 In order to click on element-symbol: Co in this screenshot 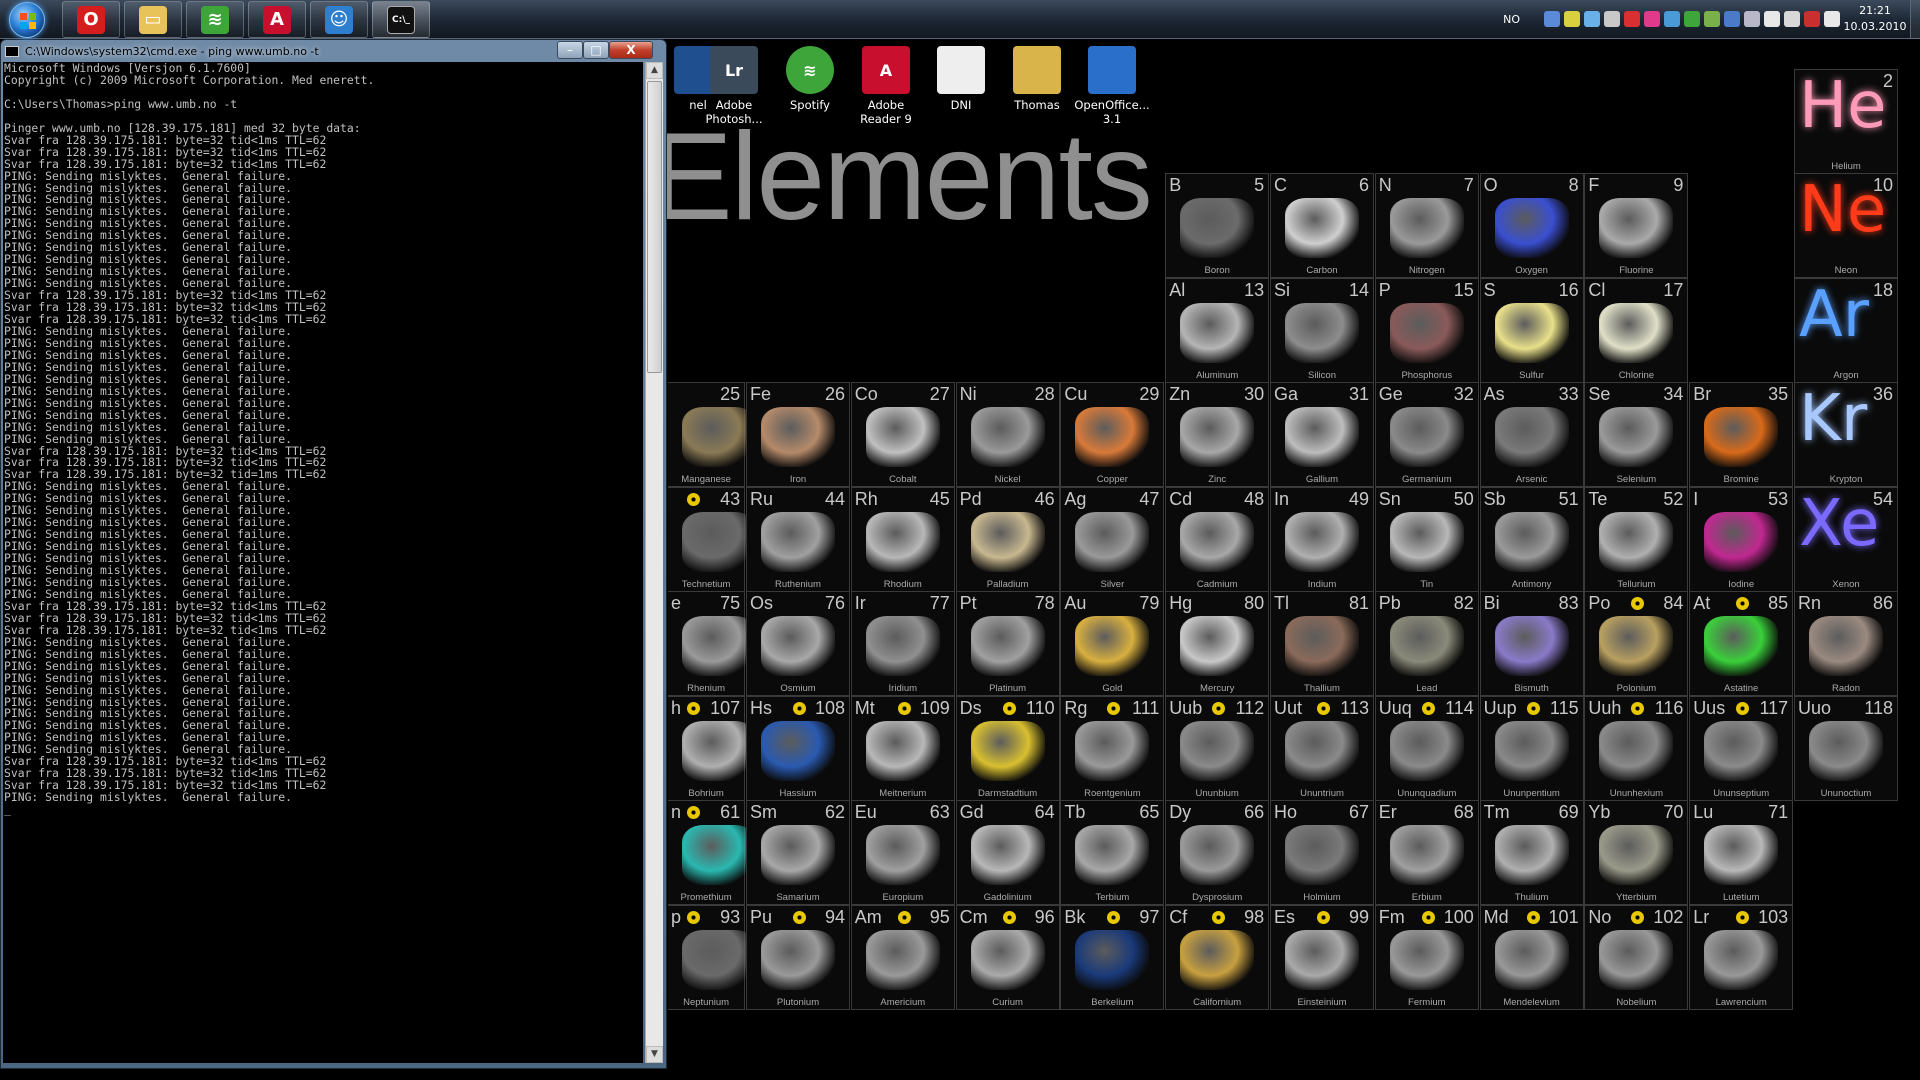, I will do `click(866, 394)`.